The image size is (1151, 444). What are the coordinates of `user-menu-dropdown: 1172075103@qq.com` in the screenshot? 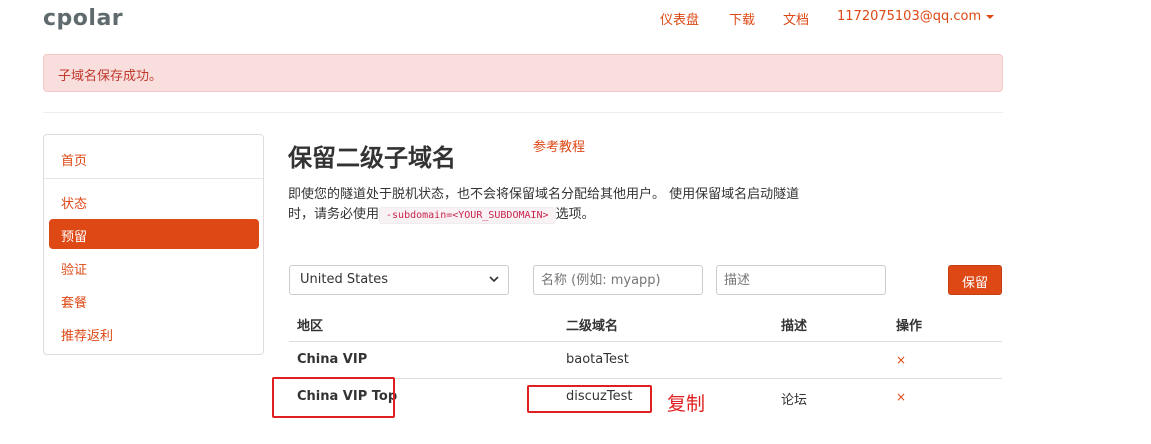 It's located at (916, 16).